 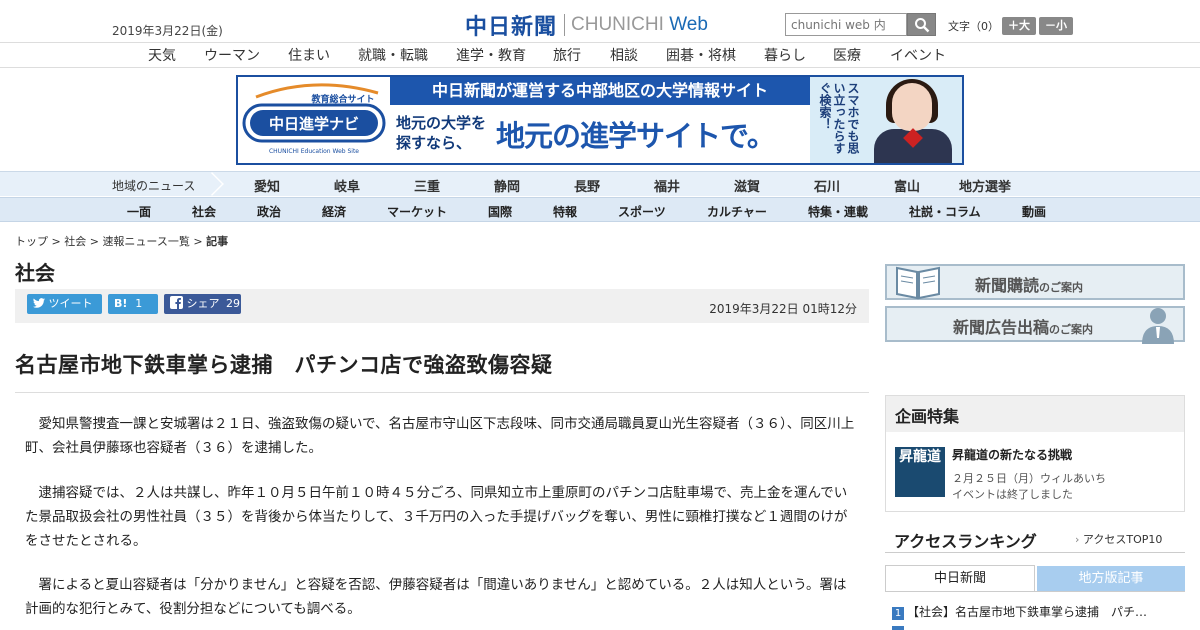 I want to click on genre-igo-shogi: 囲碁・将棋, so click(x=701, y=55).